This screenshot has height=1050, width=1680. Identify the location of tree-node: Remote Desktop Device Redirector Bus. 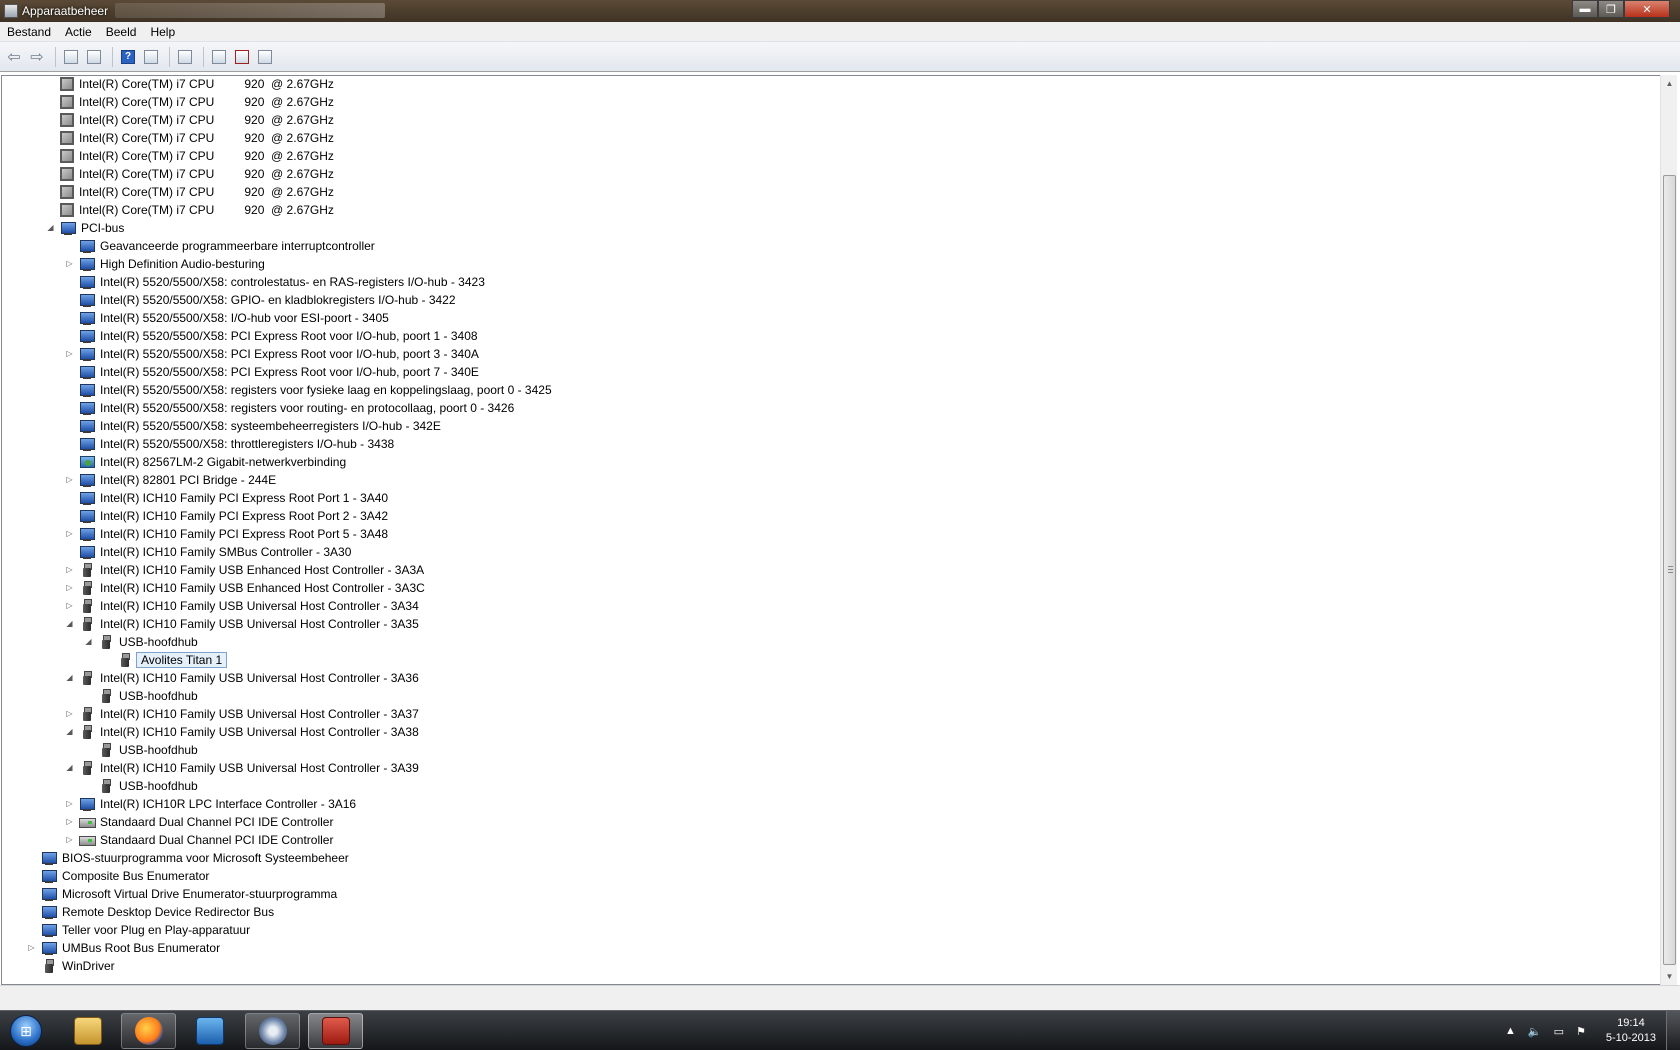
(158, 912).